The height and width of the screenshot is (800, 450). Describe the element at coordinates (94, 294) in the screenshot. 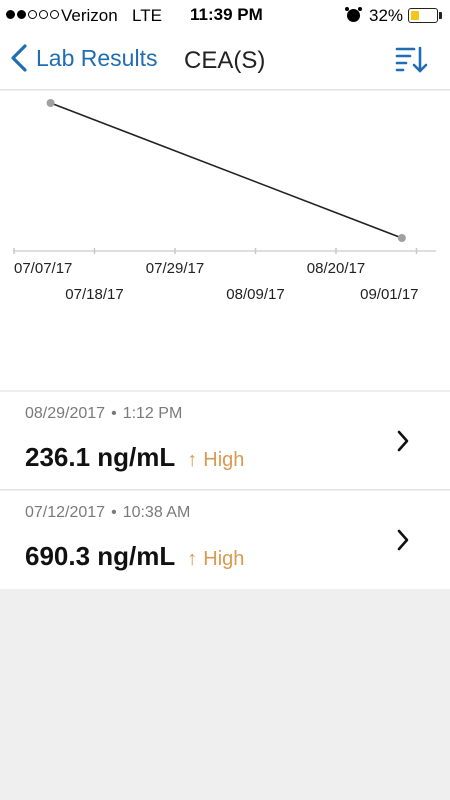

I see `x-tick-label: 07/18/17` at that location.